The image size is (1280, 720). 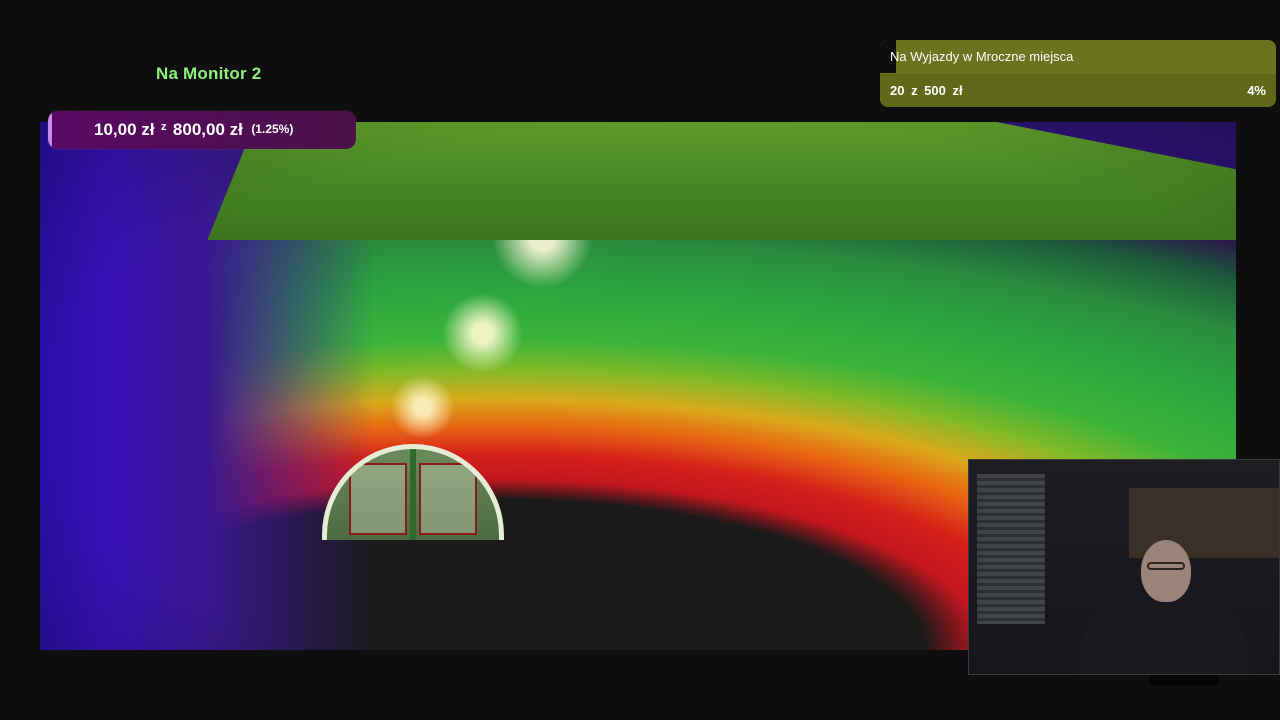 I want to click on window-blind, so click(x=1011, y=549).